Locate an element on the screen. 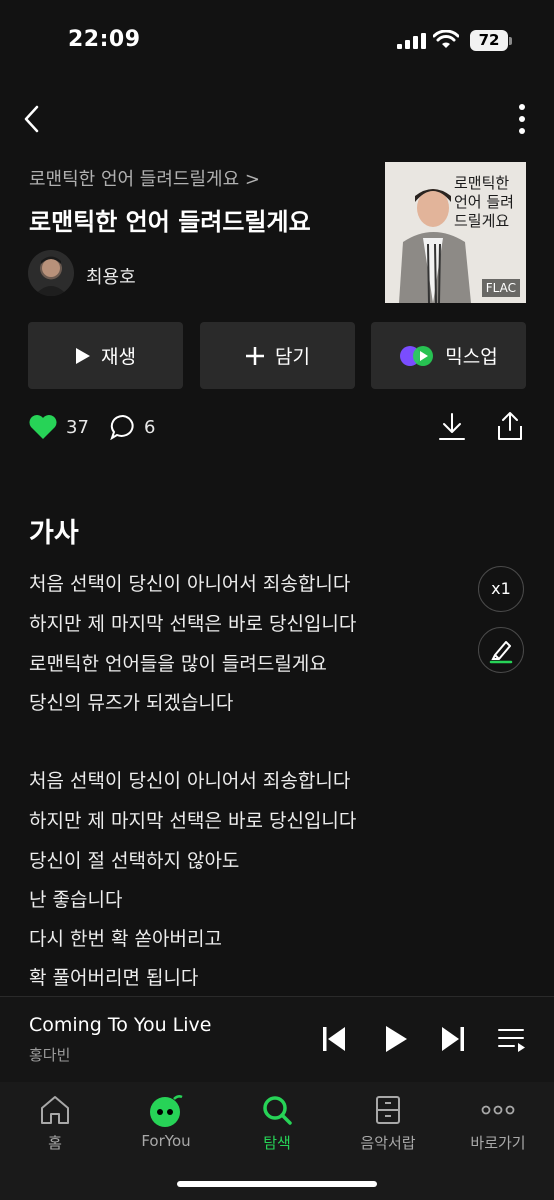  play-button: 재생 is located at coordinates (105, 355).